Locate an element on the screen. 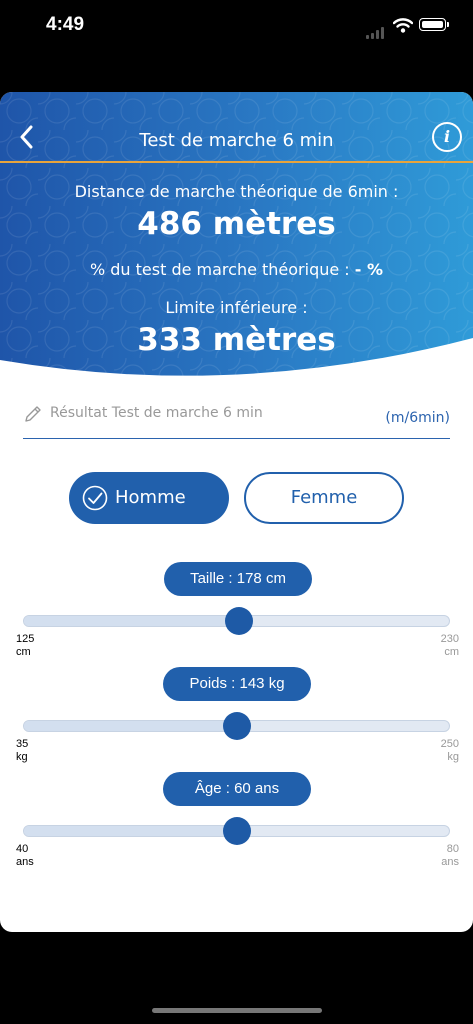 The height and width of the screenshot is (1024, 473). height-min-unit: cm is located at coordinates (23, 652).